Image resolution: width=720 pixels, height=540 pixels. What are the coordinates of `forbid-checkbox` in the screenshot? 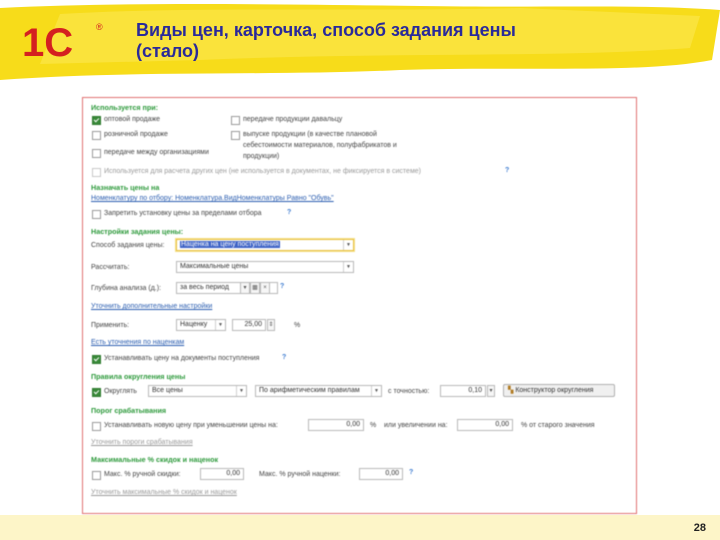 It's located at (96, 214).